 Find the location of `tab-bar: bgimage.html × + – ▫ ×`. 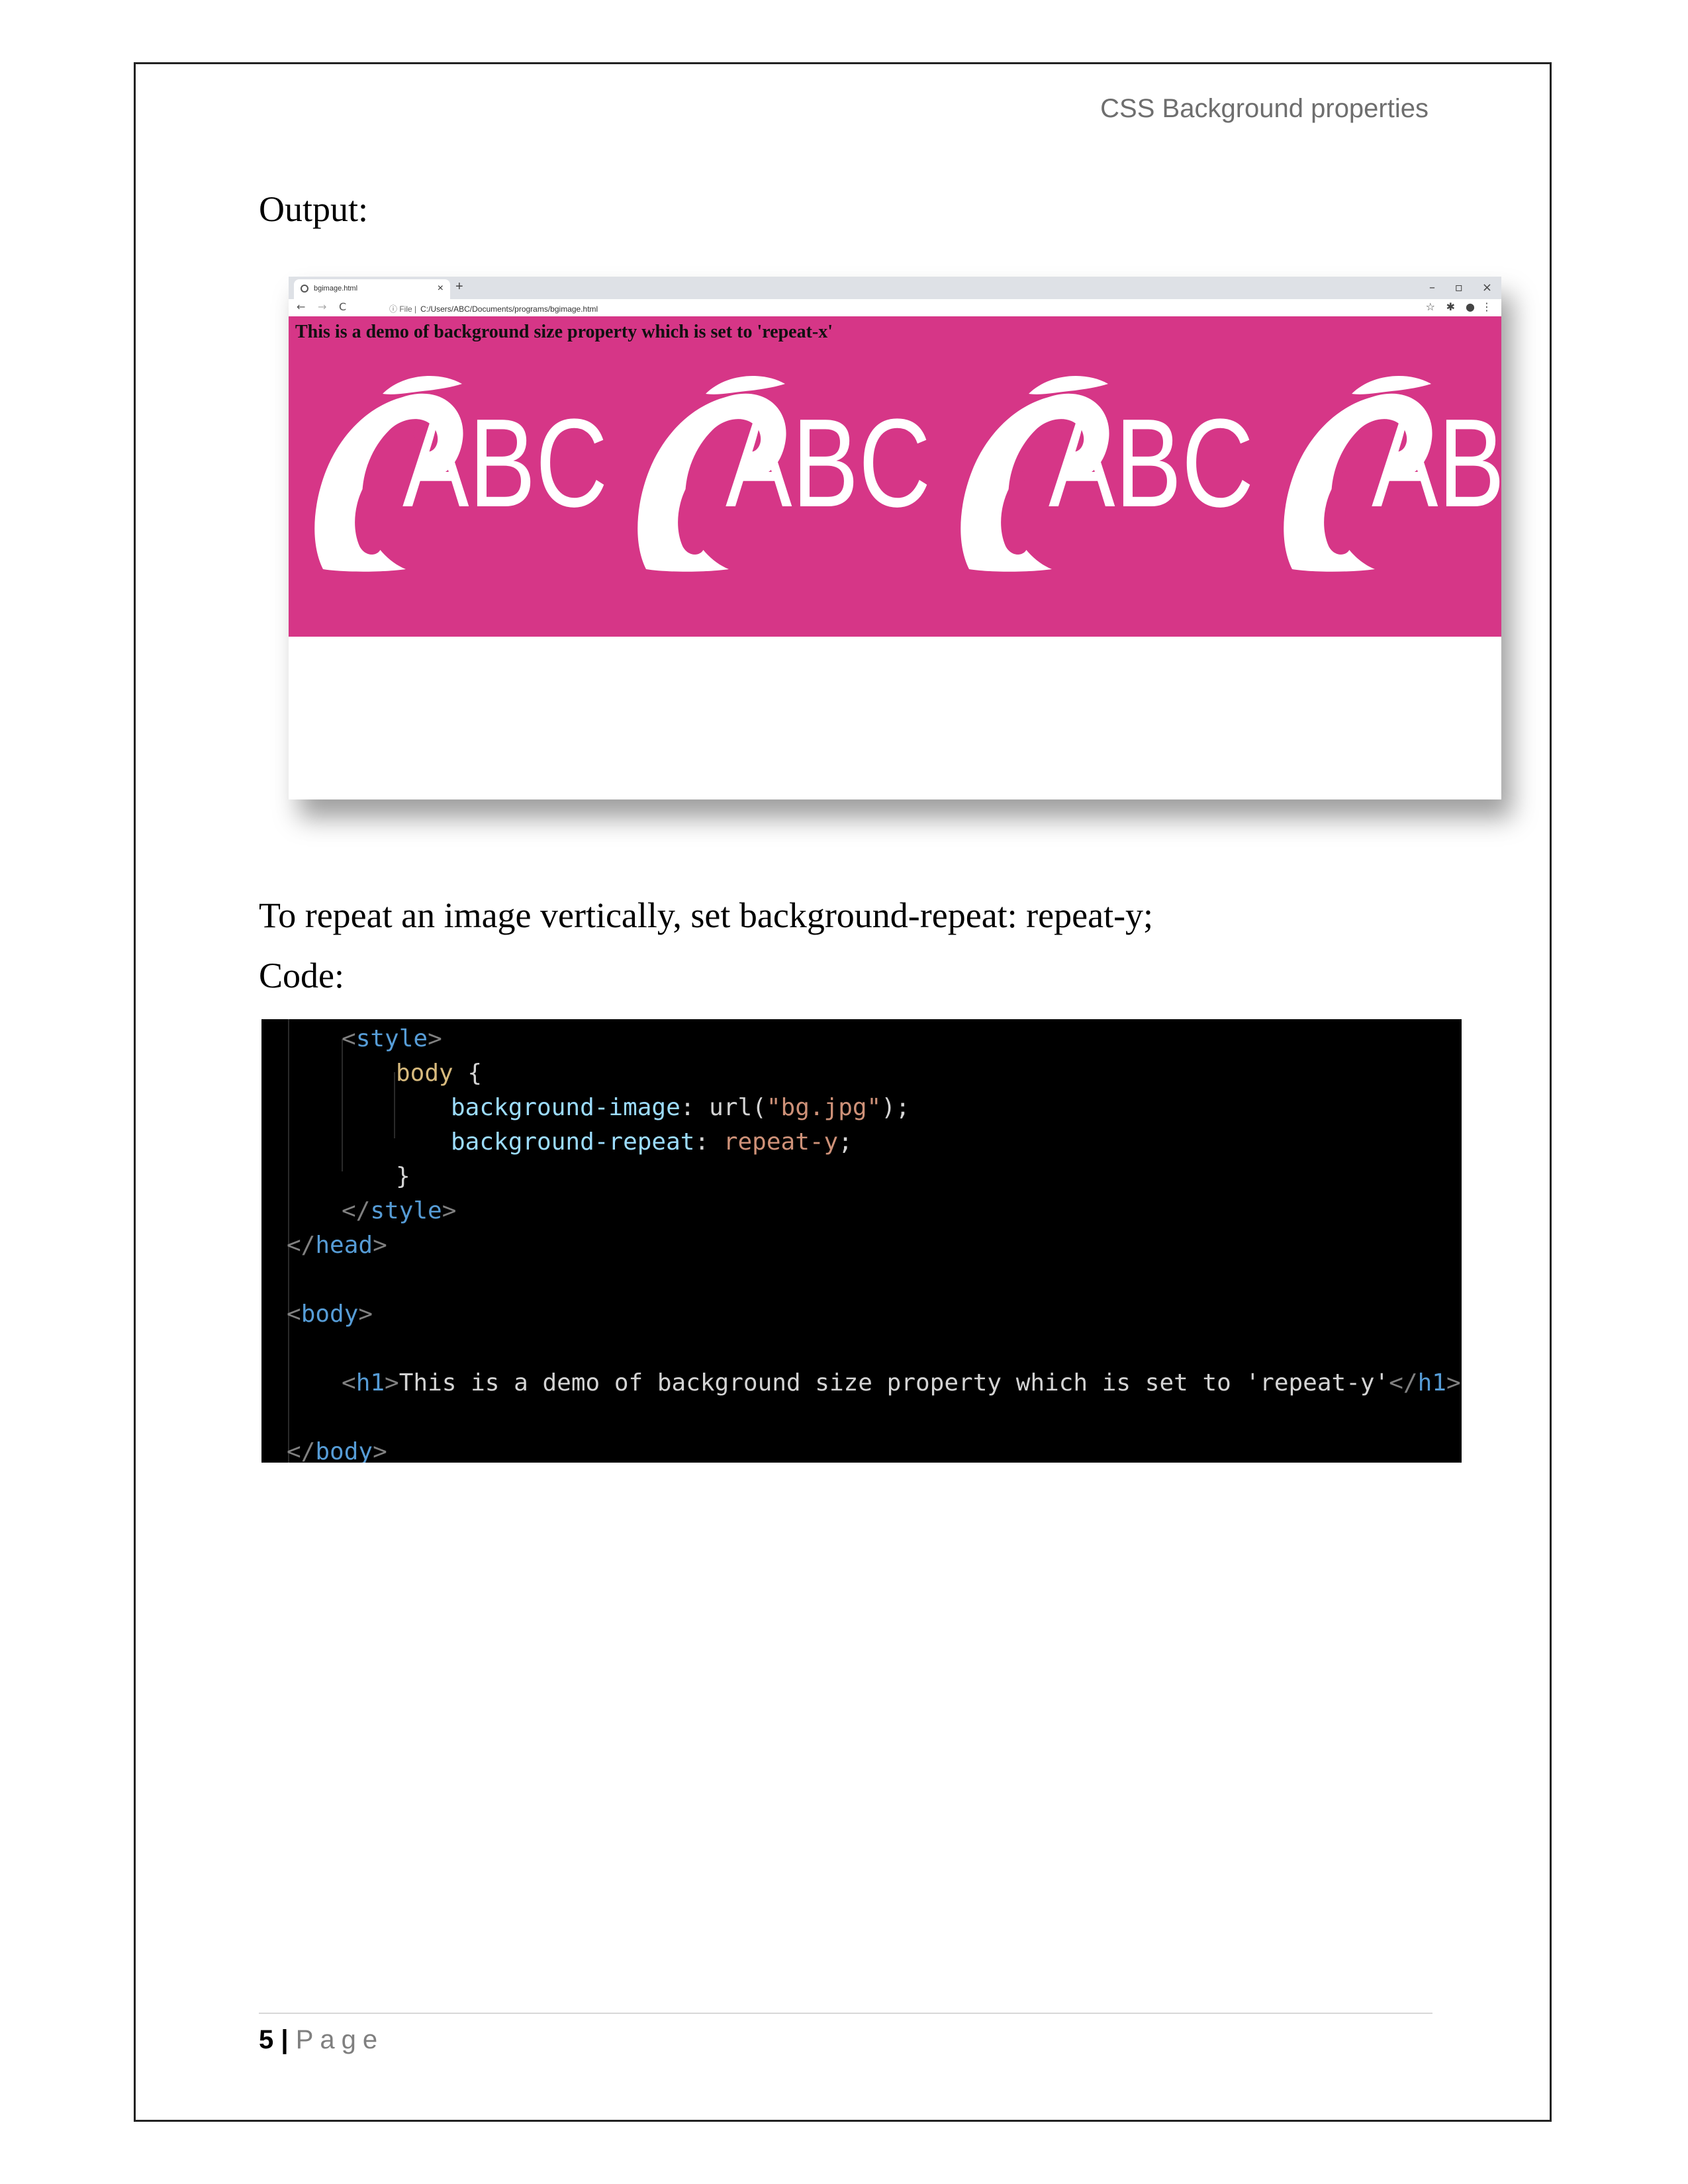

tab-bar: bgimage.html × + – ▫ × is located at coordinates (895, 288).